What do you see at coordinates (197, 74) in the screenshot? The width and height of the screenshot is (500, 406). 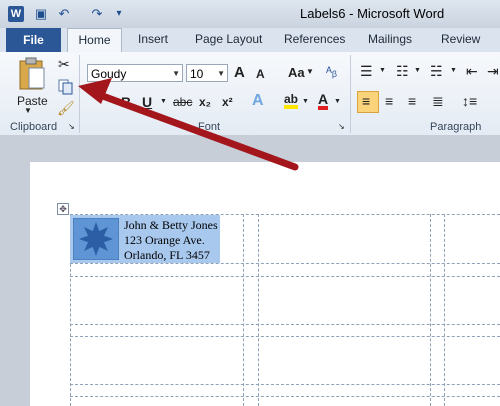 I see `font-size-value: 10` at bounding box center [197, 74].